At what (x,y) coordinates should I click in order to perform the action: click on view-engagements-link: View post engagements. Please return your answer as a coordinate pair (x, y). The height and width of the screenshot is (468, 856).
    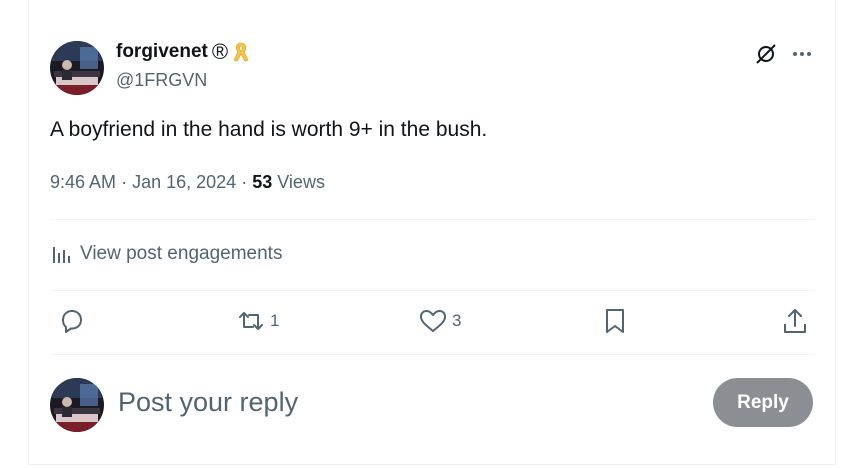
    Looking at the image, I should click on (166, 254).